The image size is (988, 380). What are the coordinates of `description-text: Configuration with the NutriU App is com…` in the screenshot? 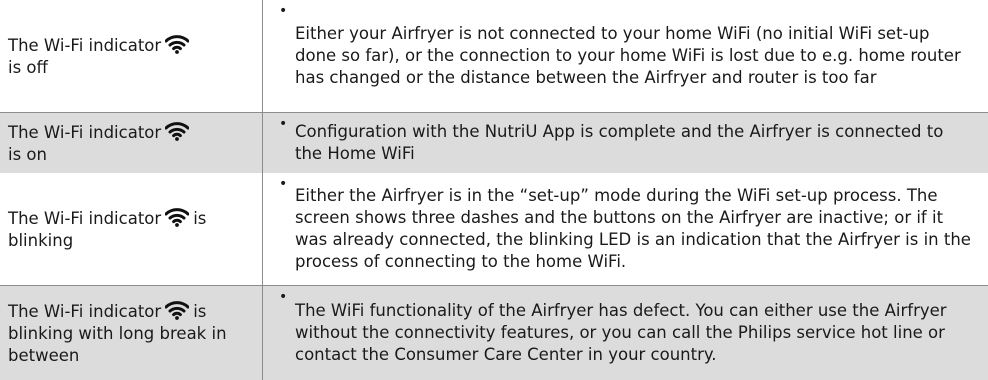 It's located at (619, 142).